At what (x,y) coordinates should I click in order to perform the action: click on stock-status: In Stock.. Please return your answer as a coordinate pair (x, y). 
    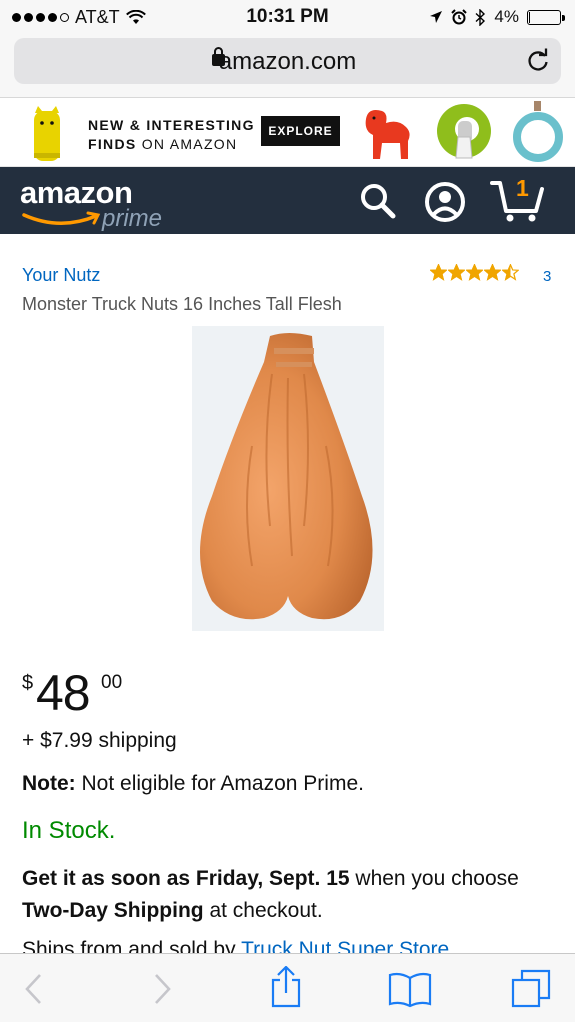
    Looking at the image, I should click on (69, 830).